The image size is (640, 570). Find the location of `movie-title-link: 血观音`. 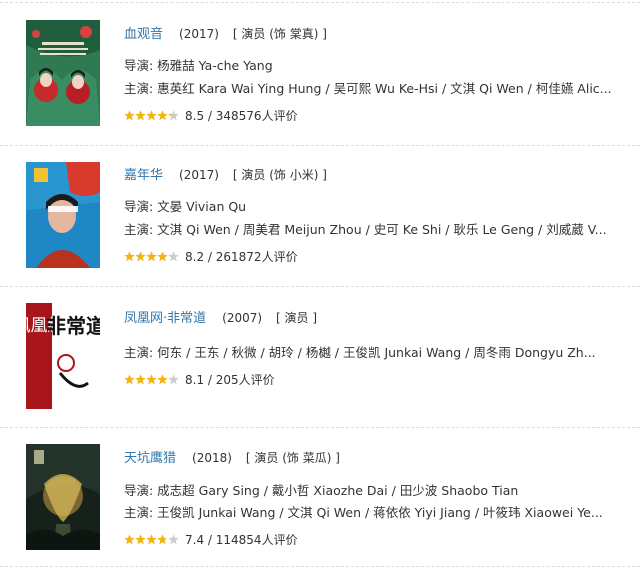

movie-title-link: 血观音 is located at coordinates (143, 34).